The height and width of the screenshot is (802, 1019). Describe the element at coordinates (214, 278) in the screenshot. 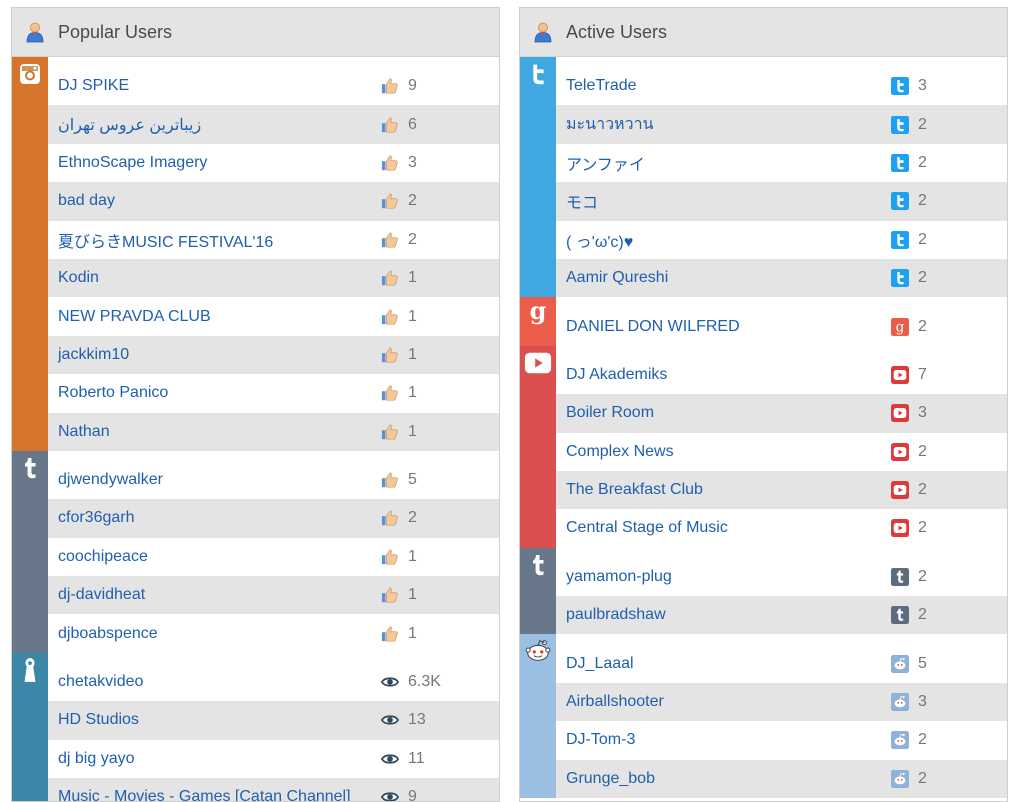

I see `user-name-link: Kodin` at that location.